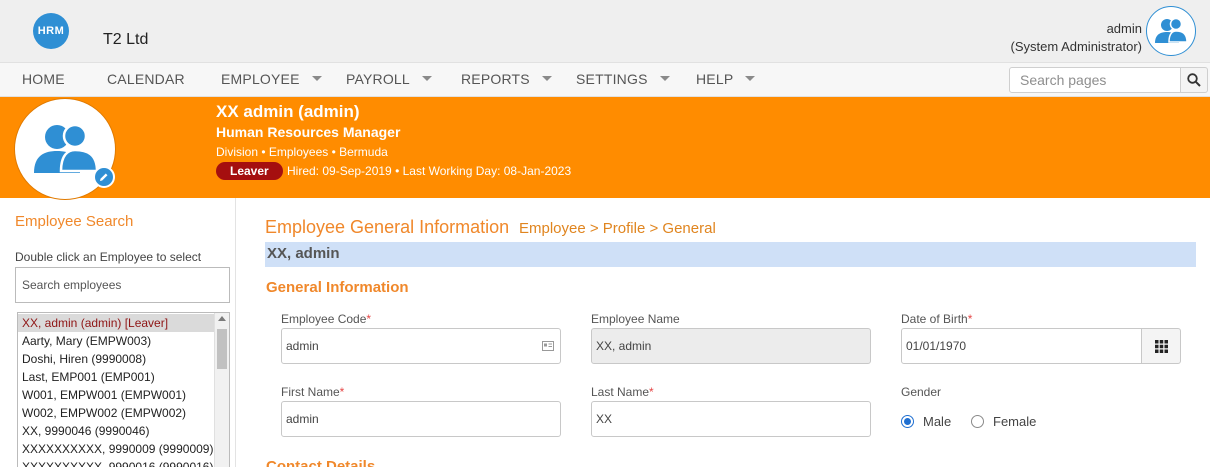  What do you see at coordinates (249, 171) in the screenshot?
I see `status-badge: Leaver` at bounding box center [249, 171].